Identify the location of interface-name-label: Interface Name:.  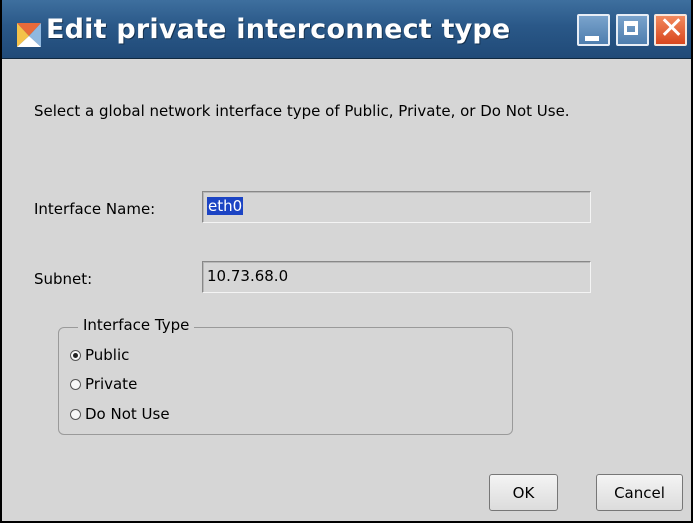
(95, 209).